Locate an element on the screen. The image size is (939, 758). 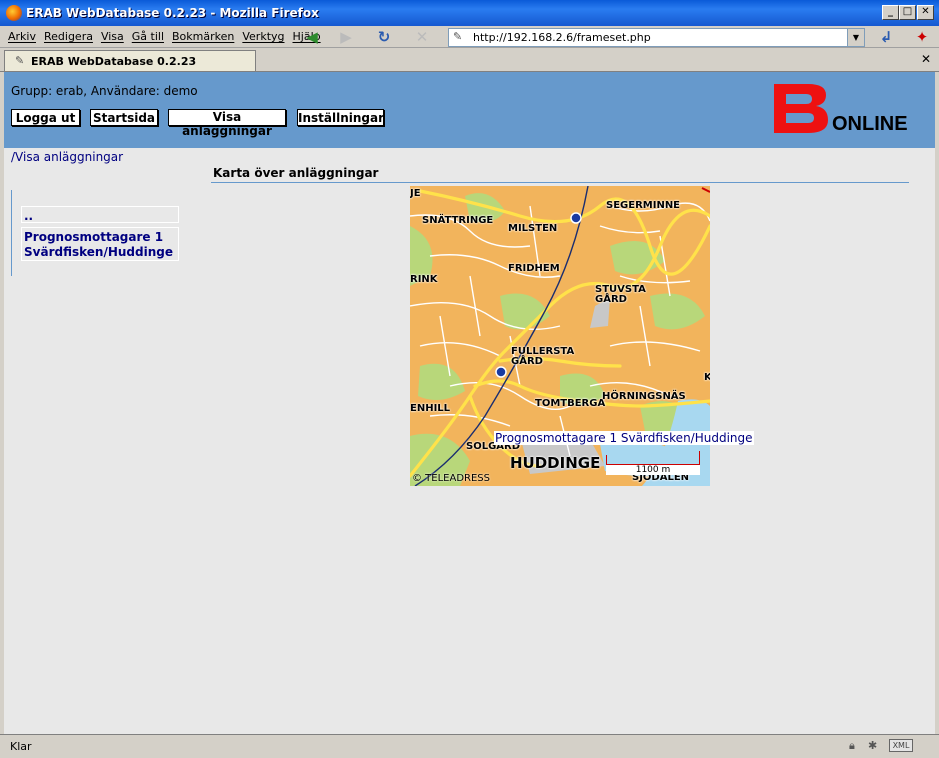
close-button: ✕ is located at coordinates (925, 12).